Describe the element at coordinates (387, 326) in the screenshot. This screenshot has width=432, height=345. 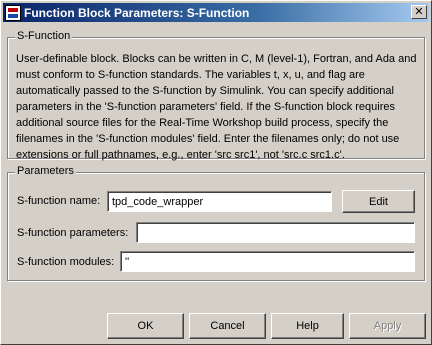
I see `apply-button: Apply` at that location.